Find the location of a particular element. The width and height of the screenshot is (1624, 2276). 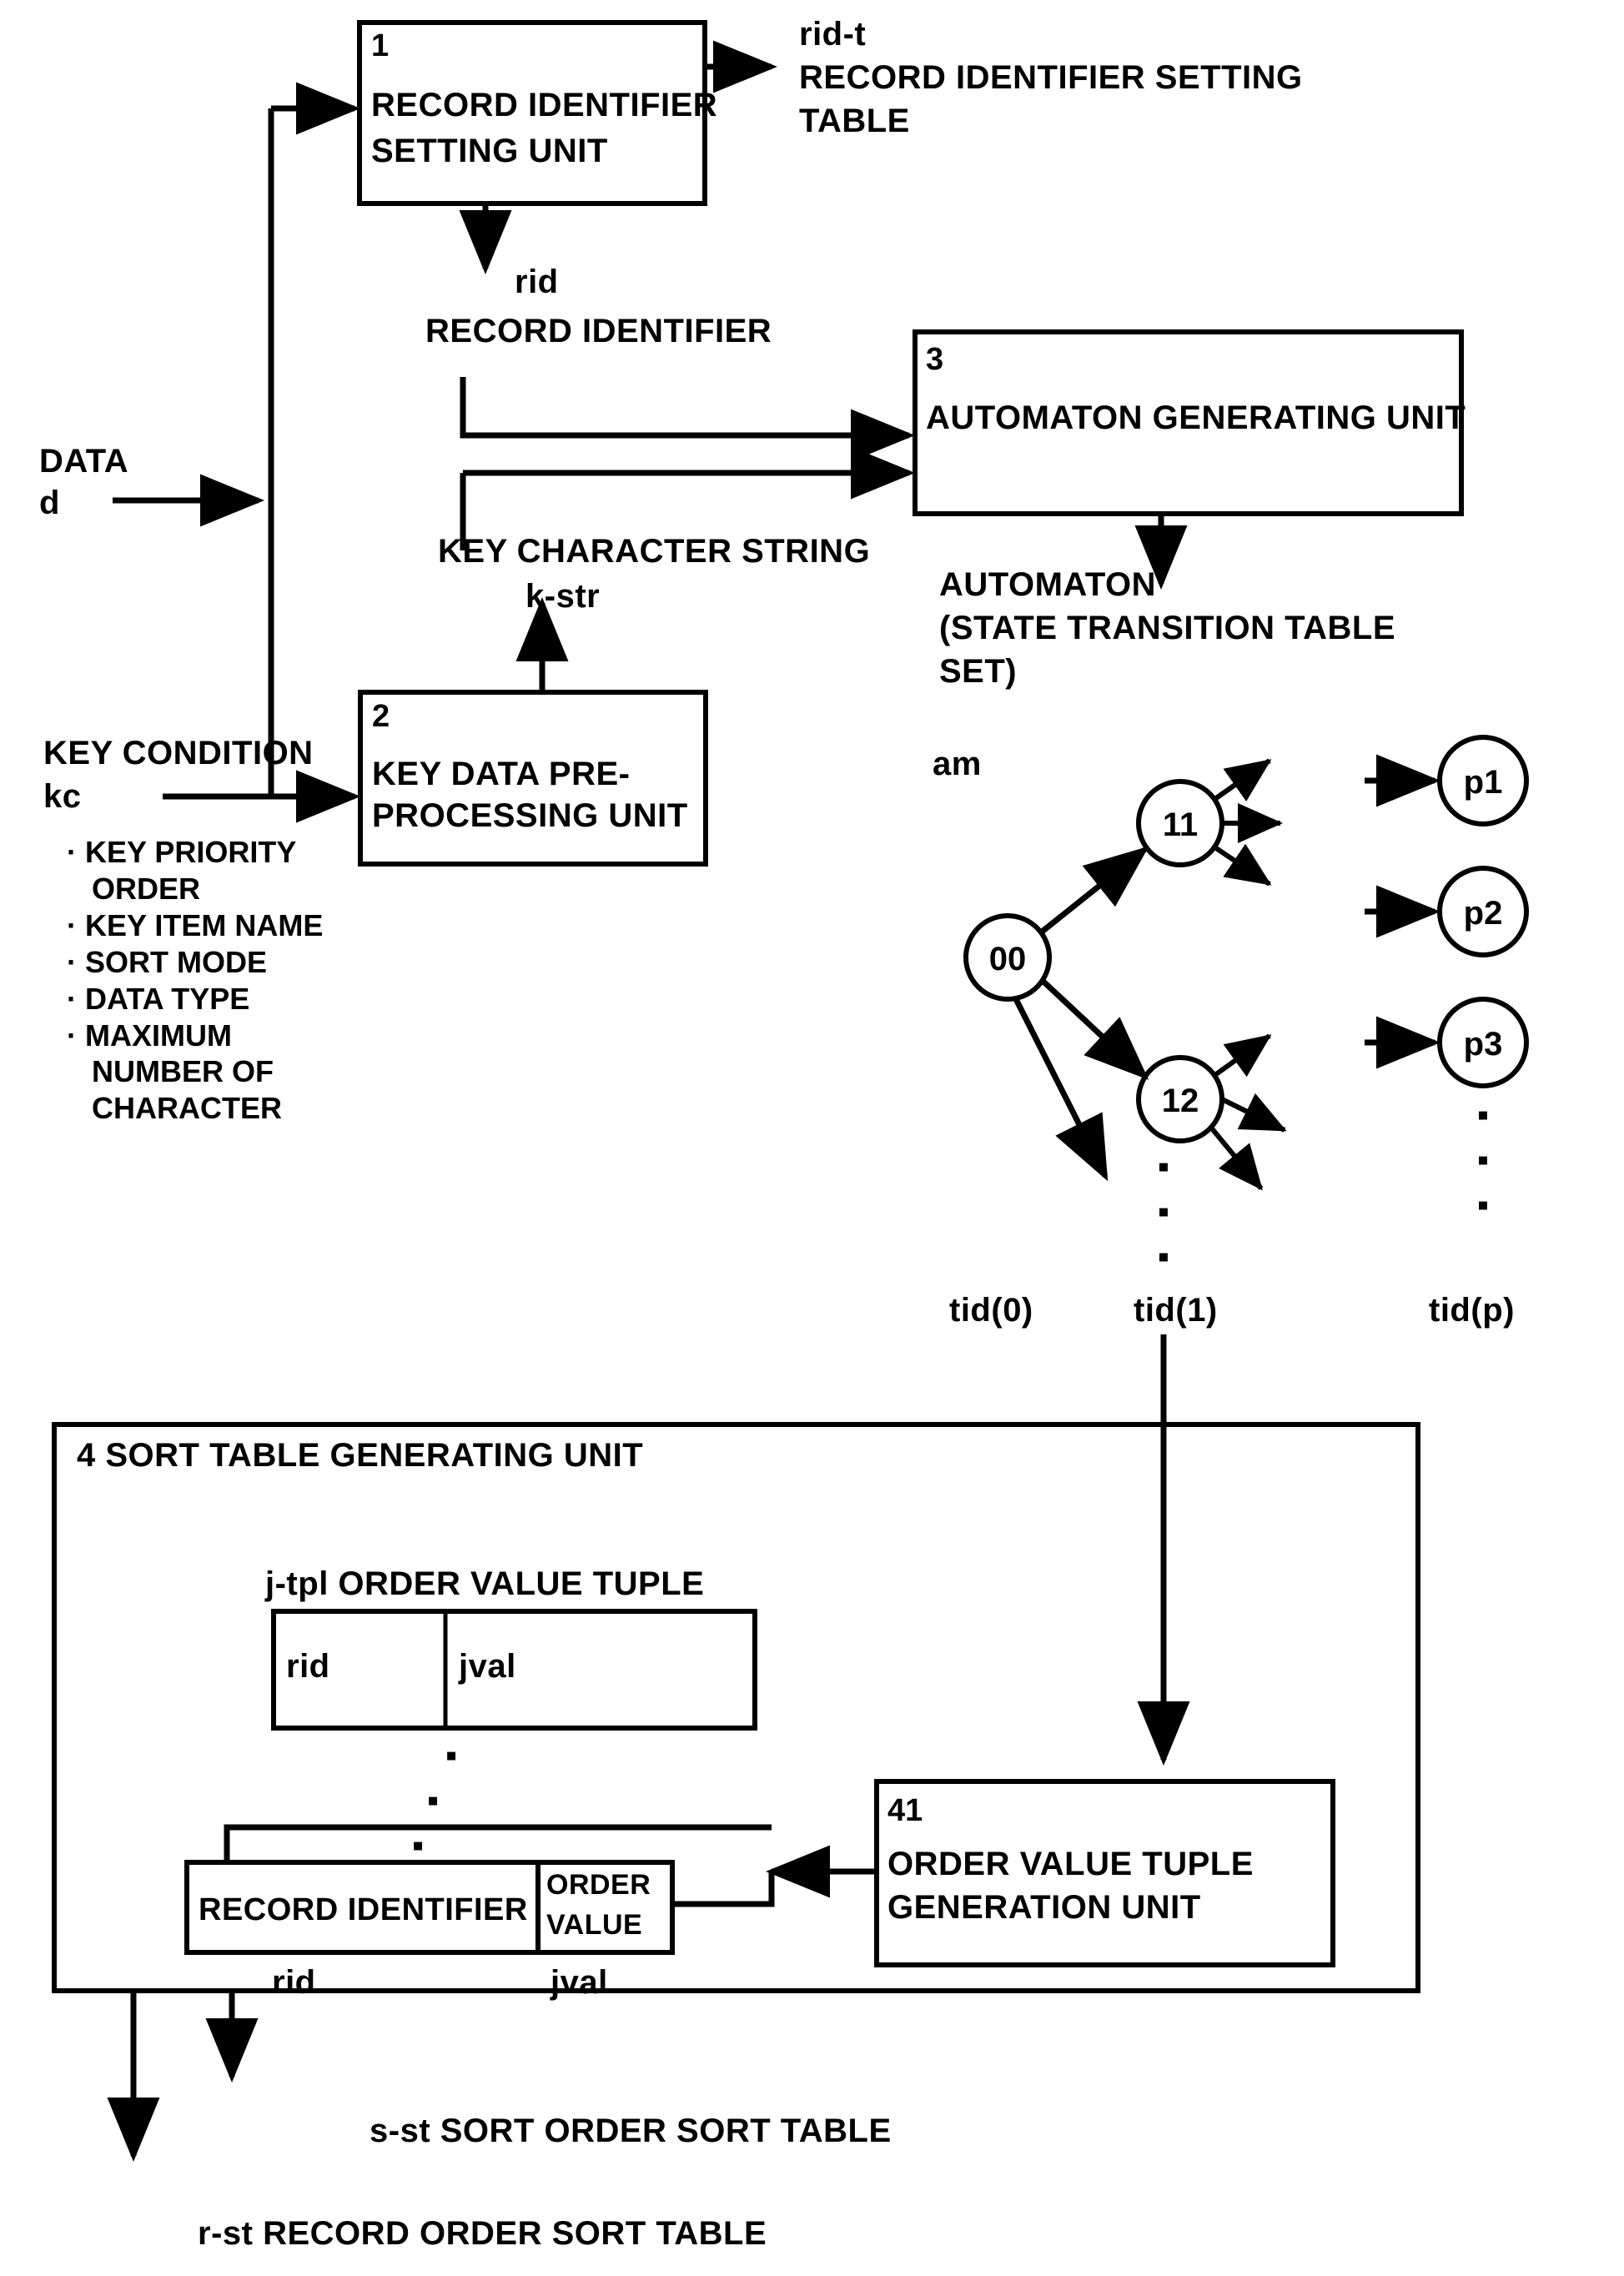

key-character-string-label-line1: KEY CHARACTER STRING is located at coordinates (654, 552).